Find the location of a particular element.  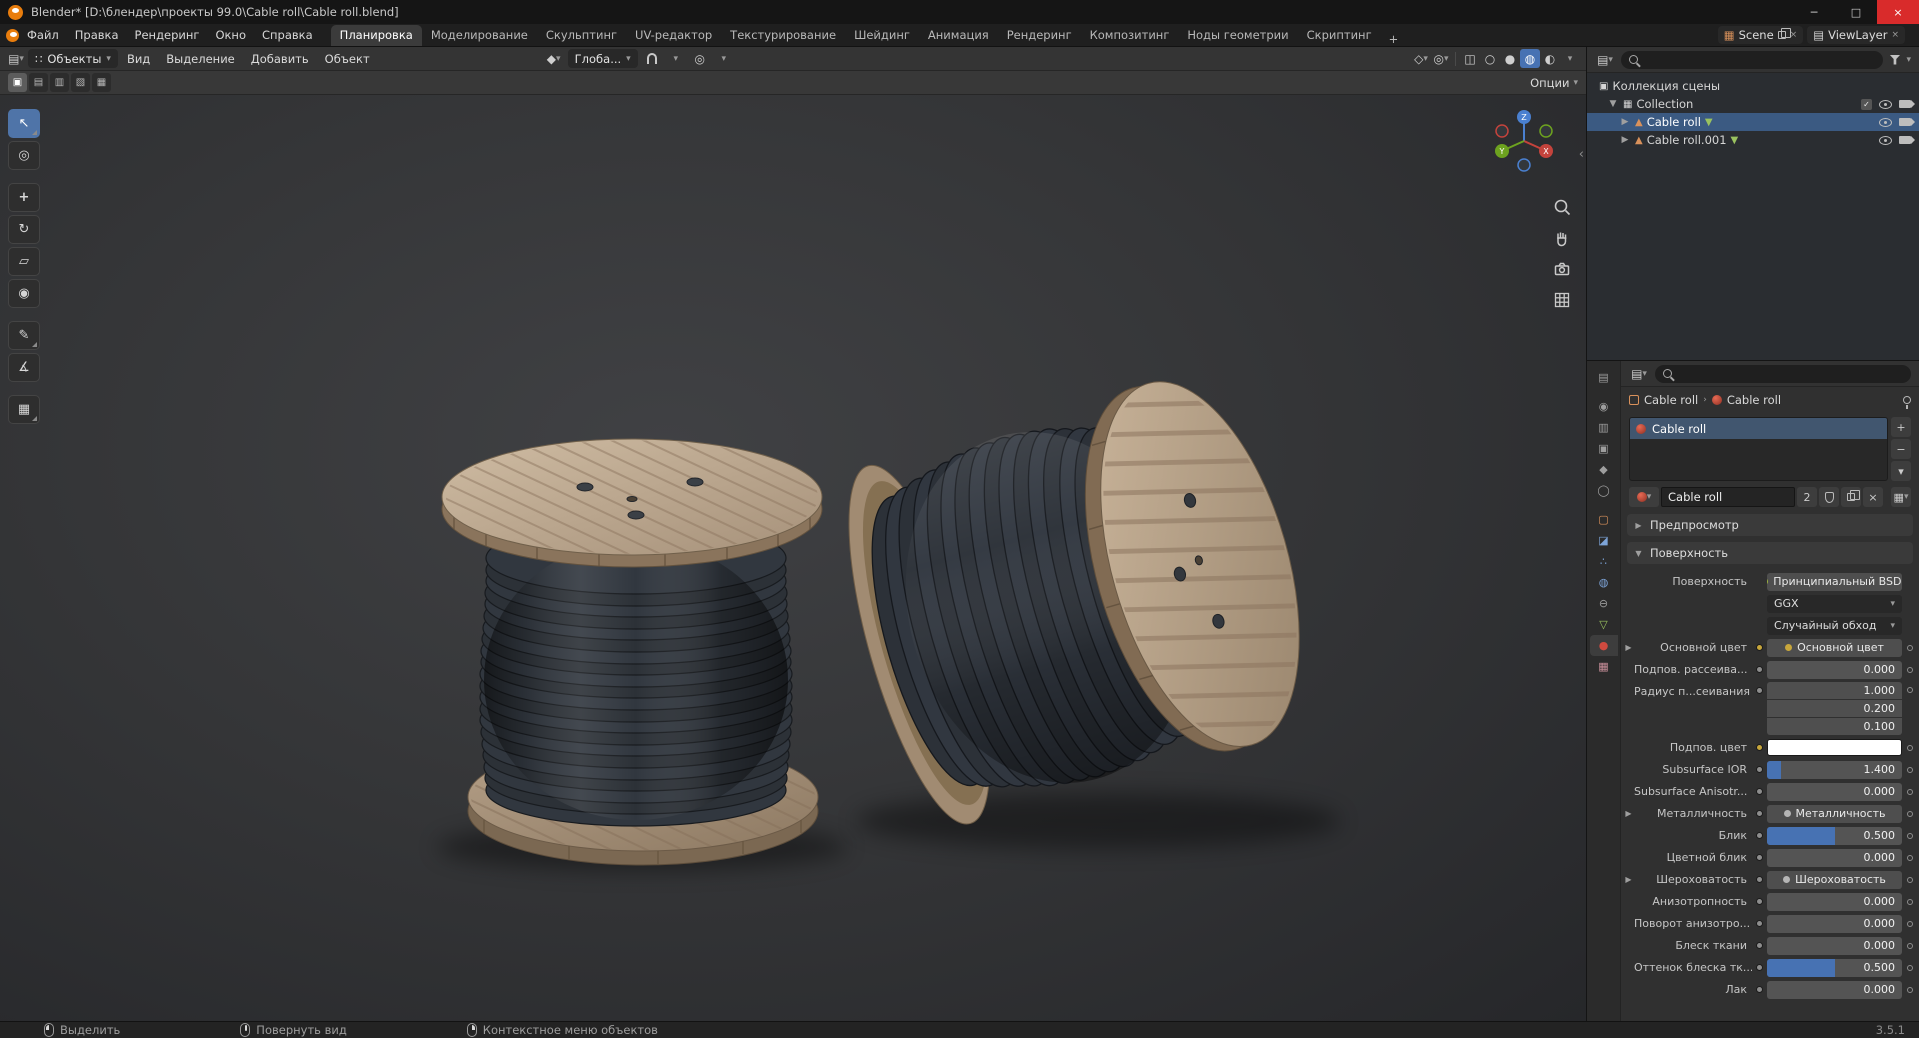

tool-move: + is located at coordinates (24, 197).